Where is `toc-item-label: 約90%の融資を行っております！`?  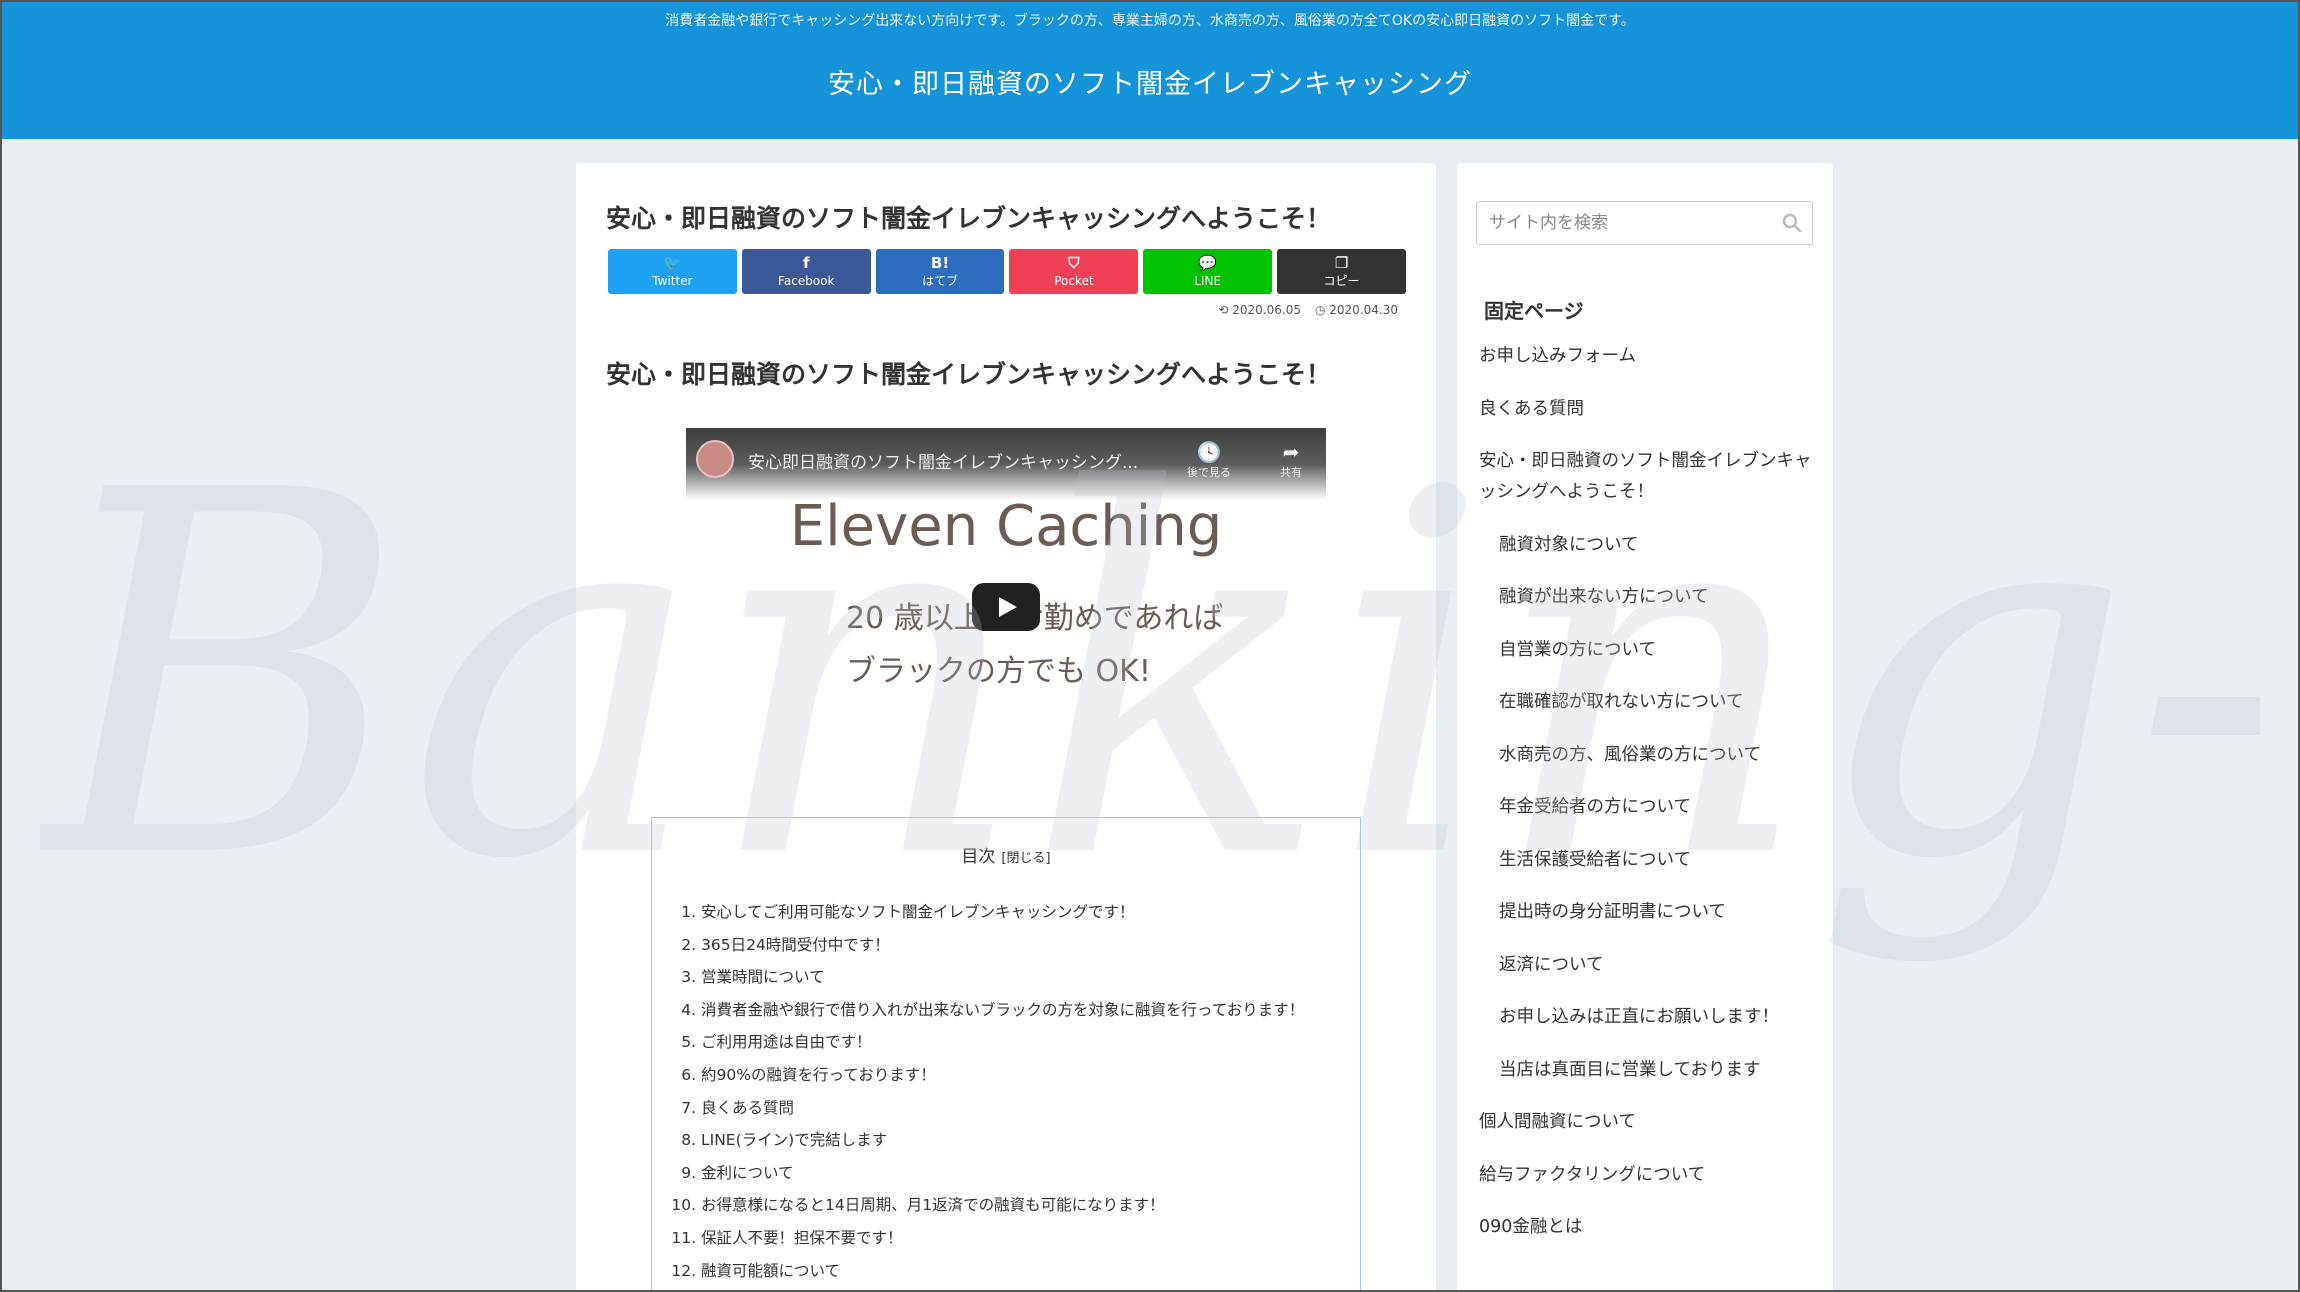
toc-item-label: 約90%の融資を行っております！ is located at coordinates (818, 1074).